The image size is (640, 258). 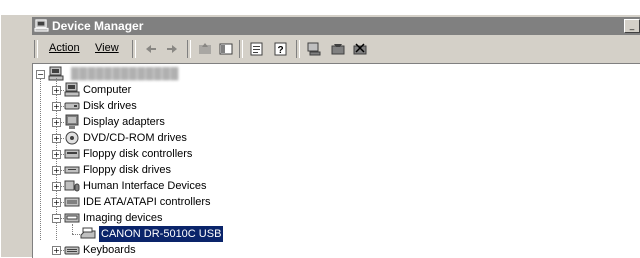 What do you see at coordinates (127, 170) in the screenshot?
I see `tree-item-label: Floppy disk drives` at bounding box center [127, 170].